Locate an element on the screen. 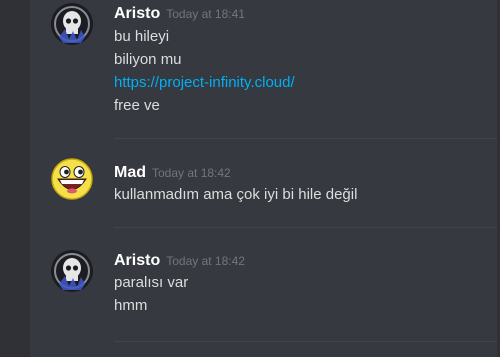  server-sidebar-strip is located at coordinates (15, 178).